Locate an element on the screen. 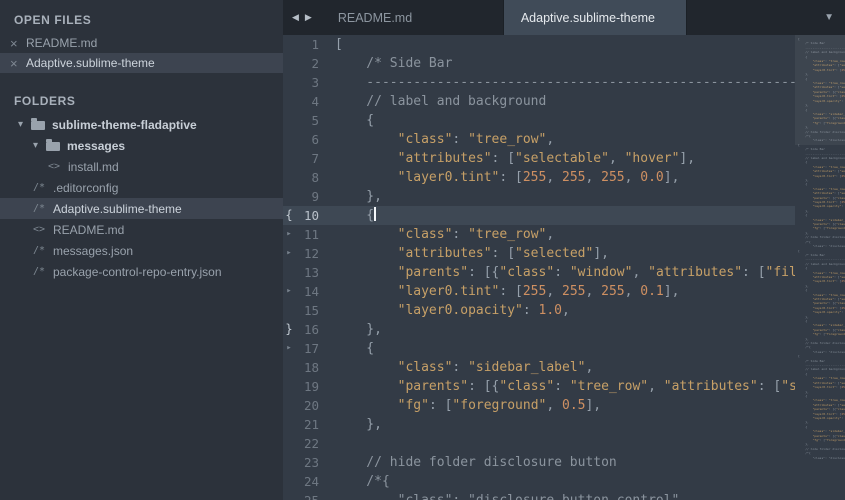 This screenshot has height=500, width=845. tab-scroll-right-icon: ▶ is located at coordinates (308, 17).